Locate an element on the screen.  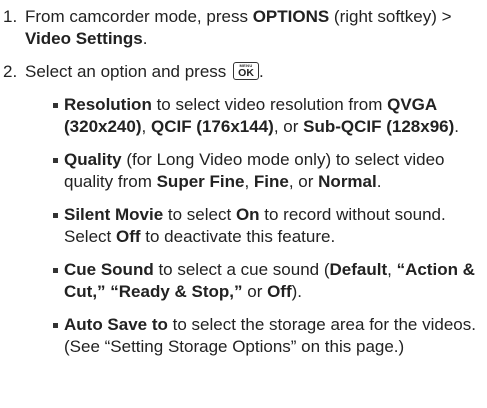
option-emphasis: Fine is located at coordinates (271, 181).